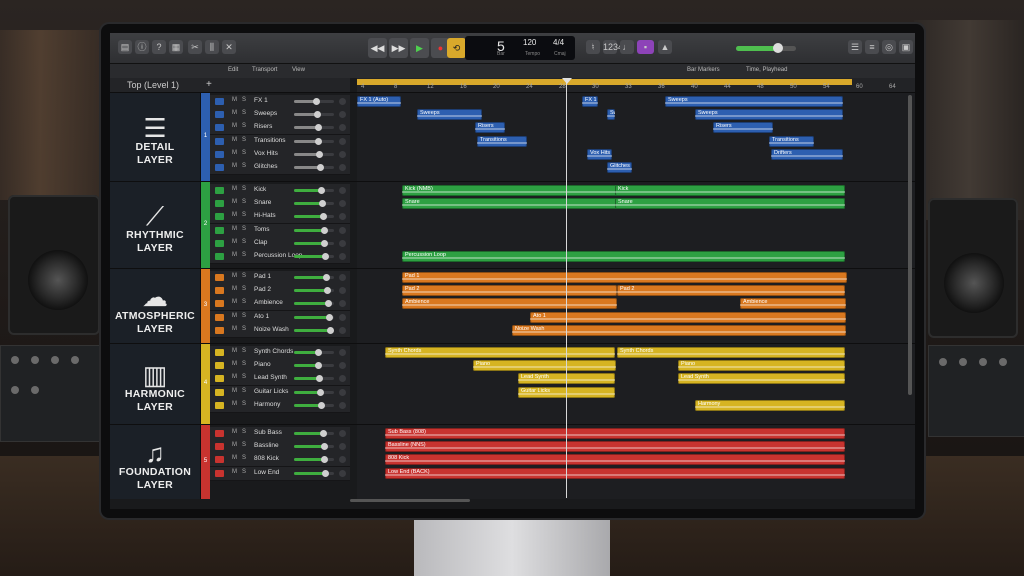 The image size is (1024, 576). I want to click on region: Sub Bass (808), so click(615, 433).